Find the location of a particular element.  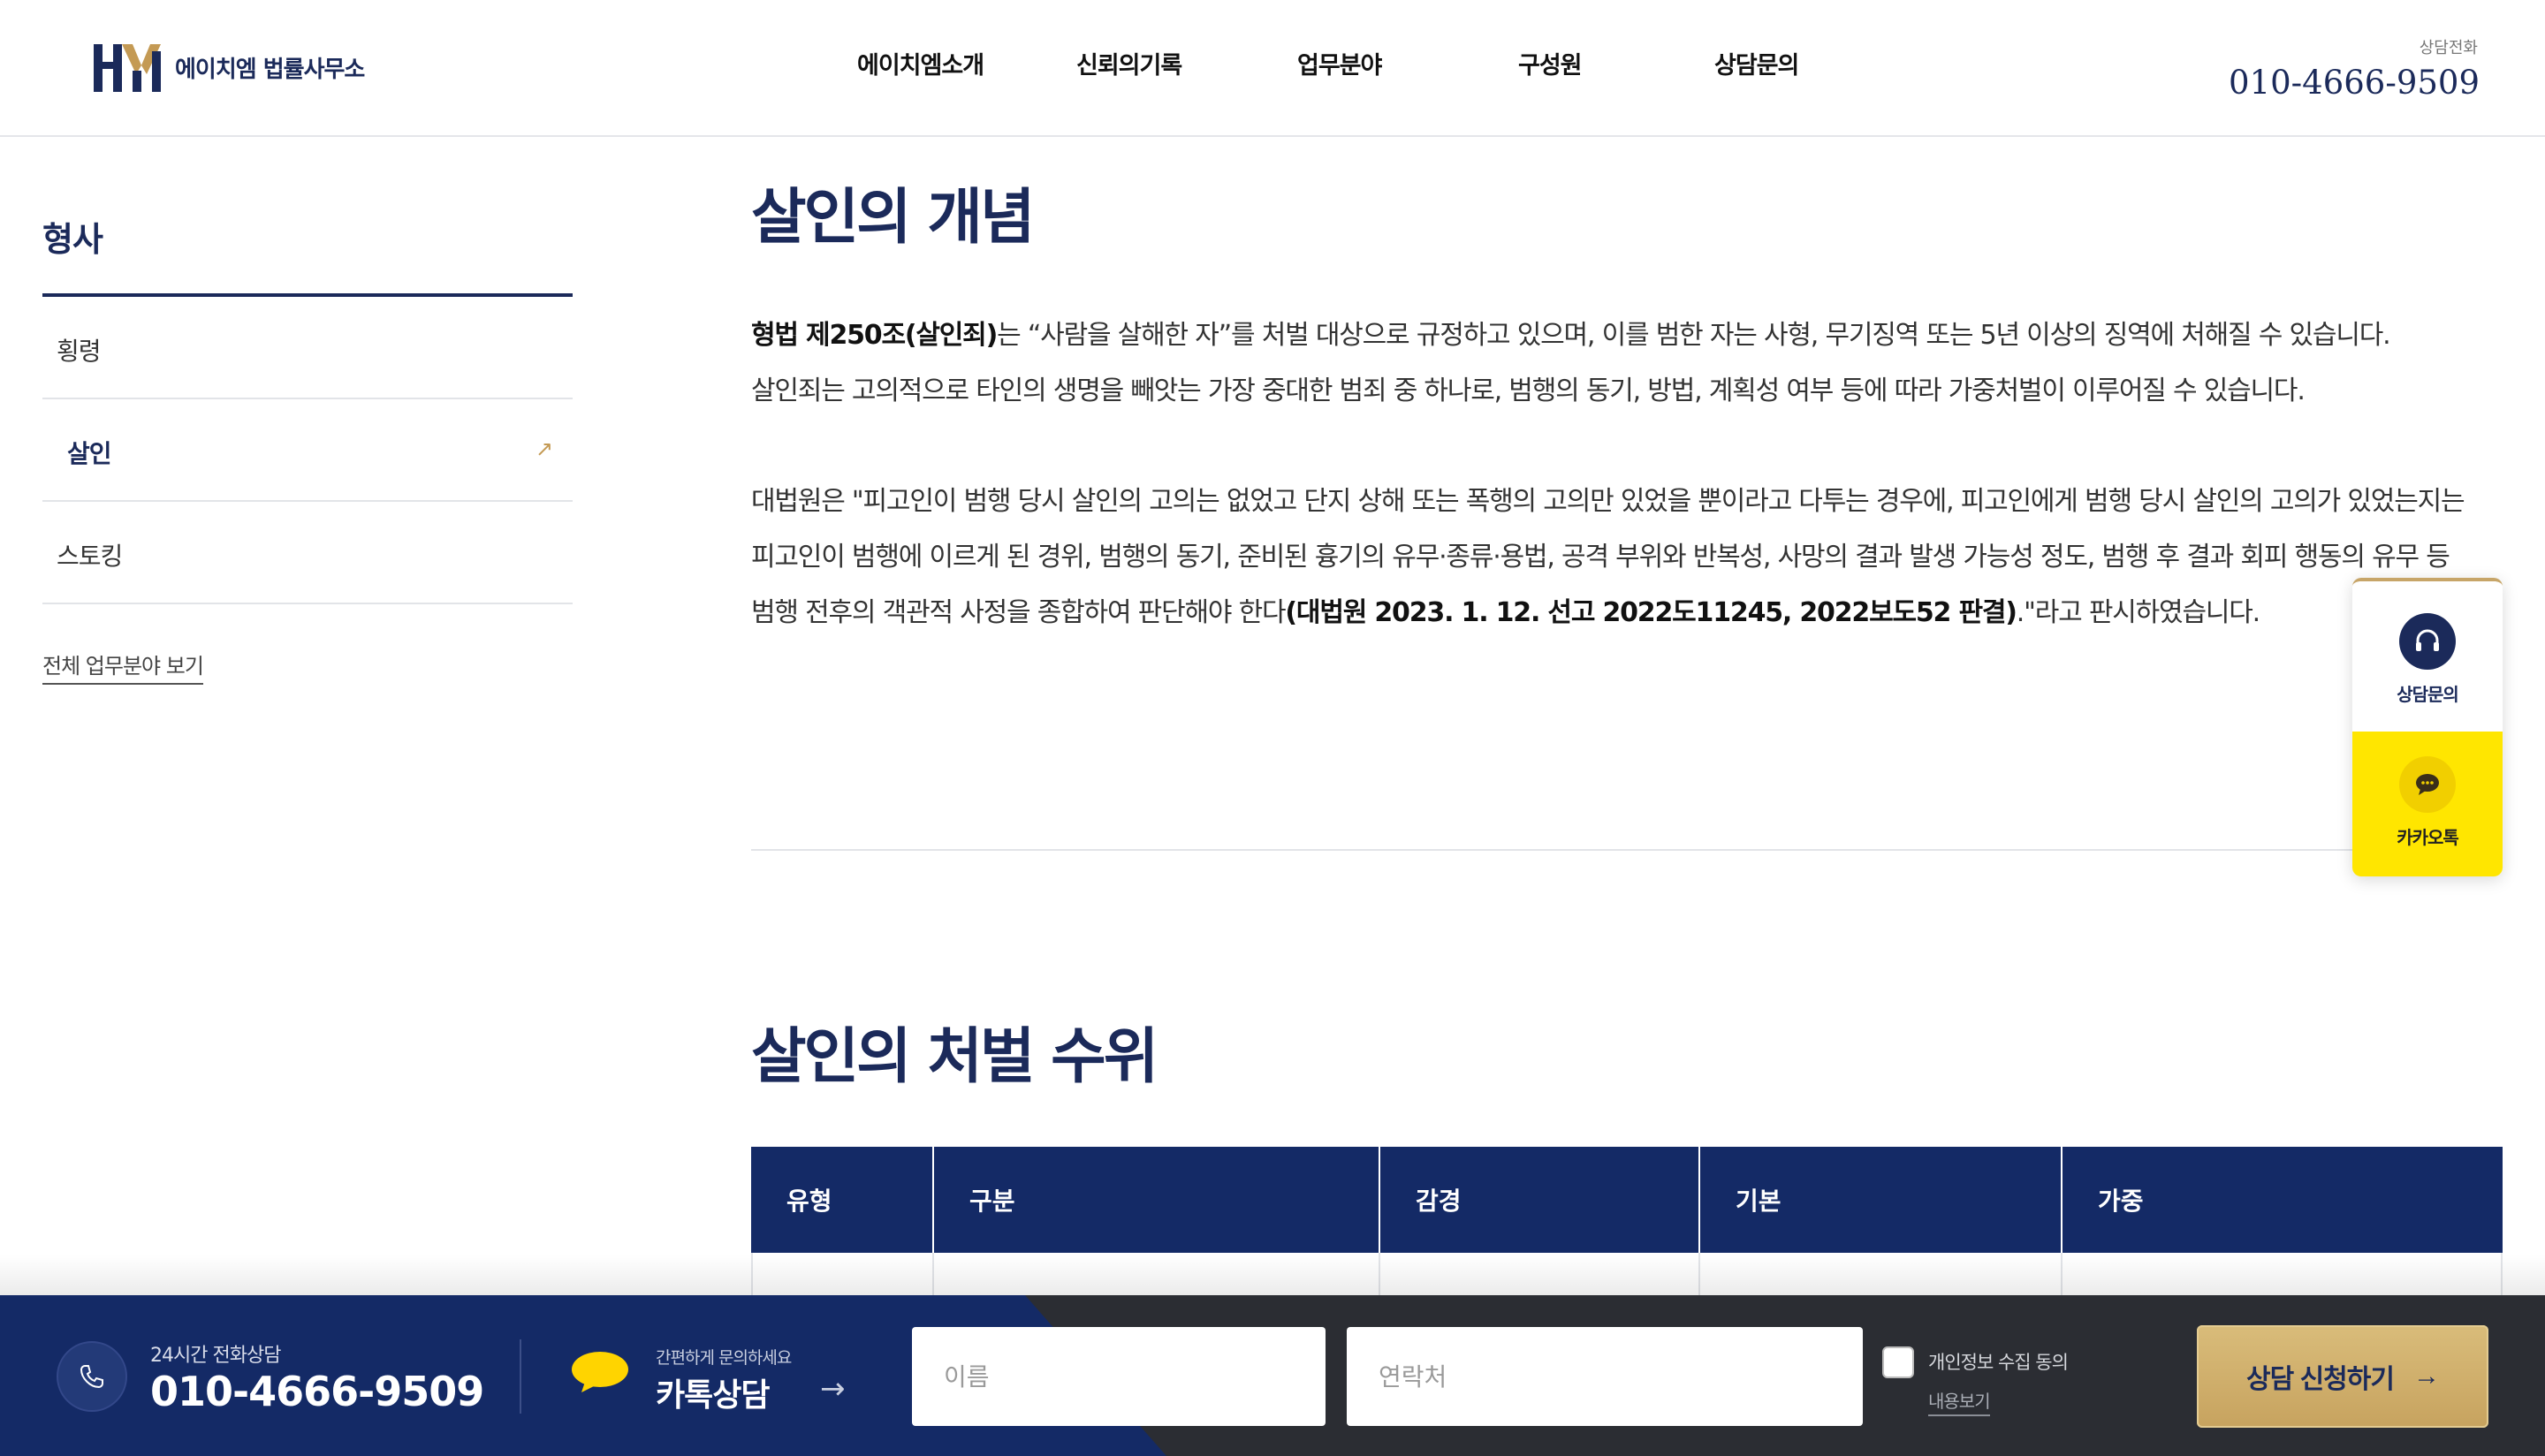

submit-label: 상담 신청하기 is located at coordinates (2320, 1379).